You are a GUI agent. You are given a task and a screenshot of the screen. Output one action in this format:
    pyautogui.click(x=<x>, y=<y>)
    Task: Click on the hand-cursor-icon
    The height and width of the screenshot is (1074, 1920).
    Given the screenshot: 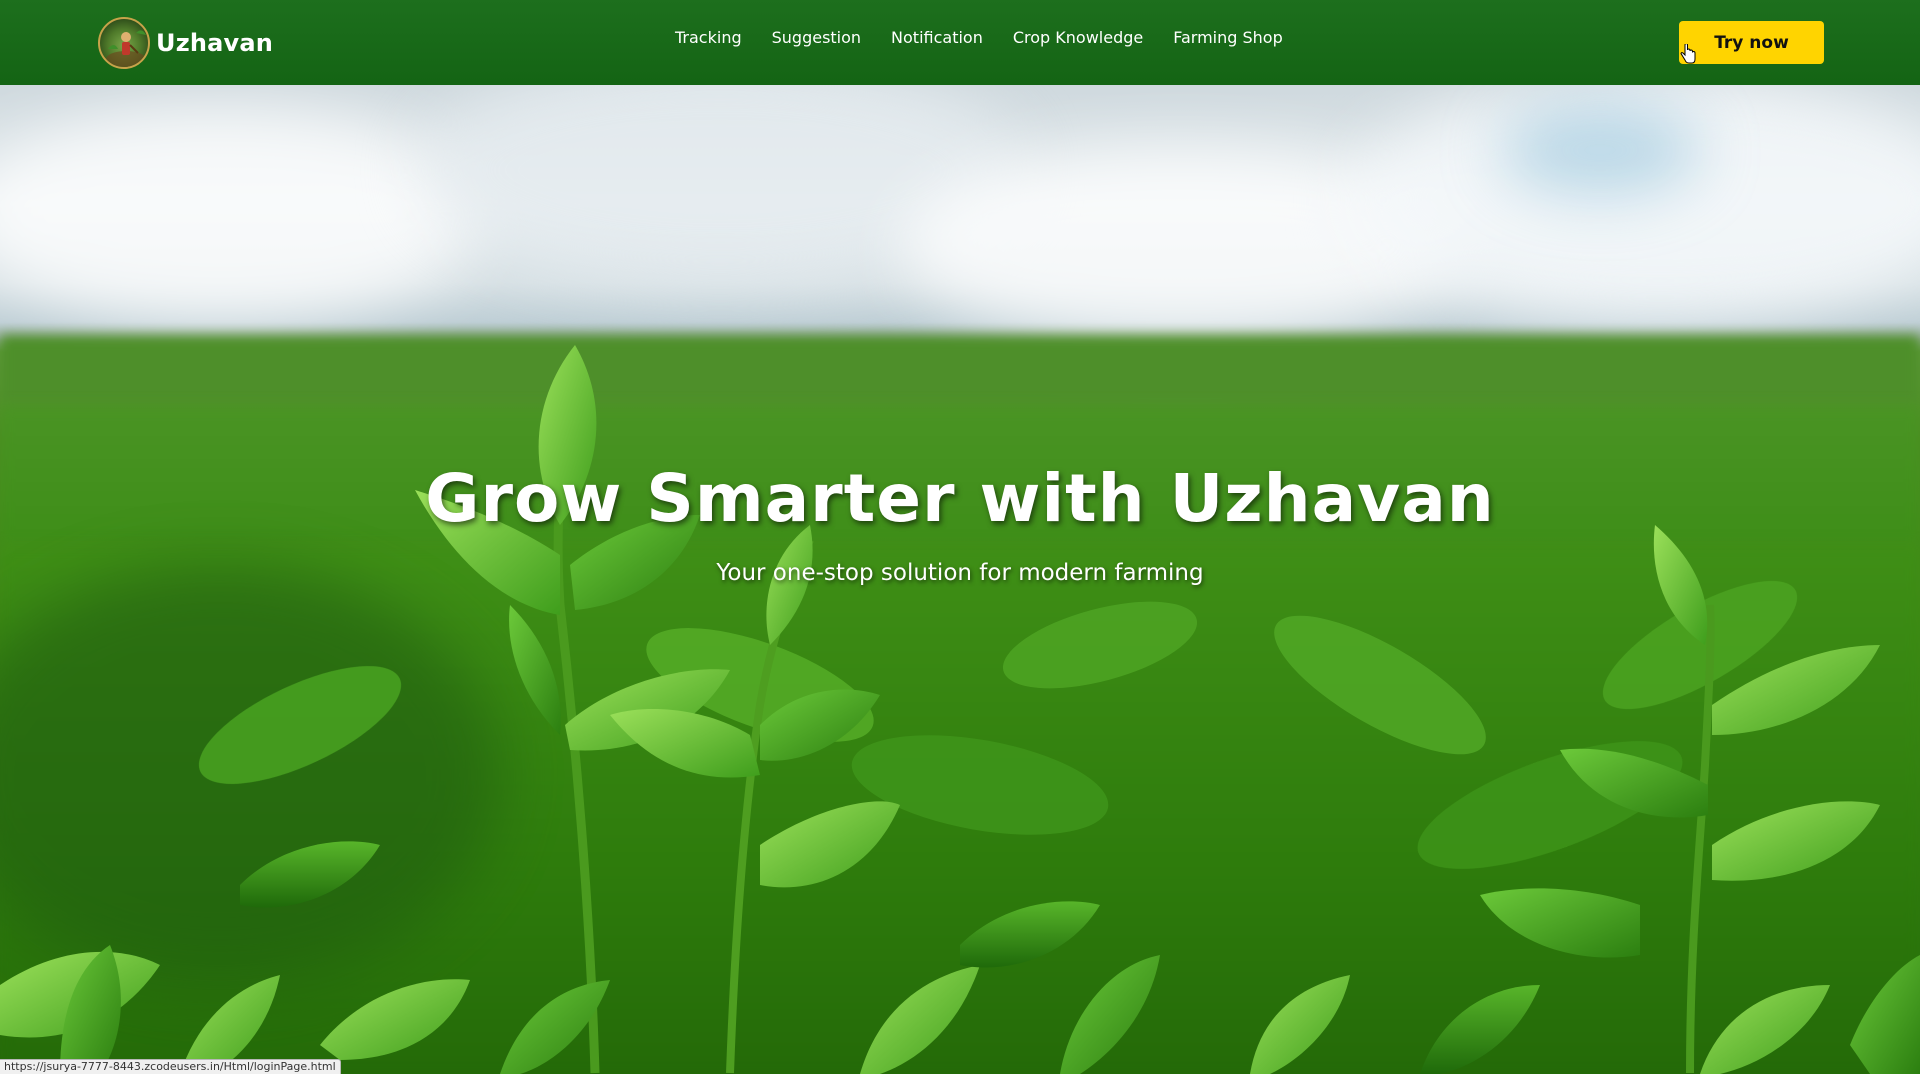 What is the action you would take?
    pyautogui.click(x=1688, y=54)
    